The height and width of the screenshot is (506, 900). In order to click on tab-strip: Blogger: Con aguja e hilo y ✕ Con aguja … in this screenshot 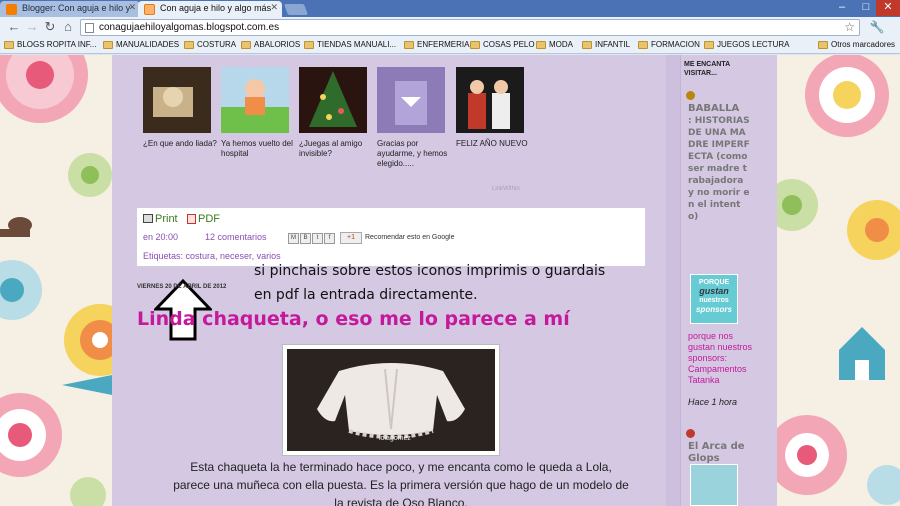, I will do `click(450, 8)`.